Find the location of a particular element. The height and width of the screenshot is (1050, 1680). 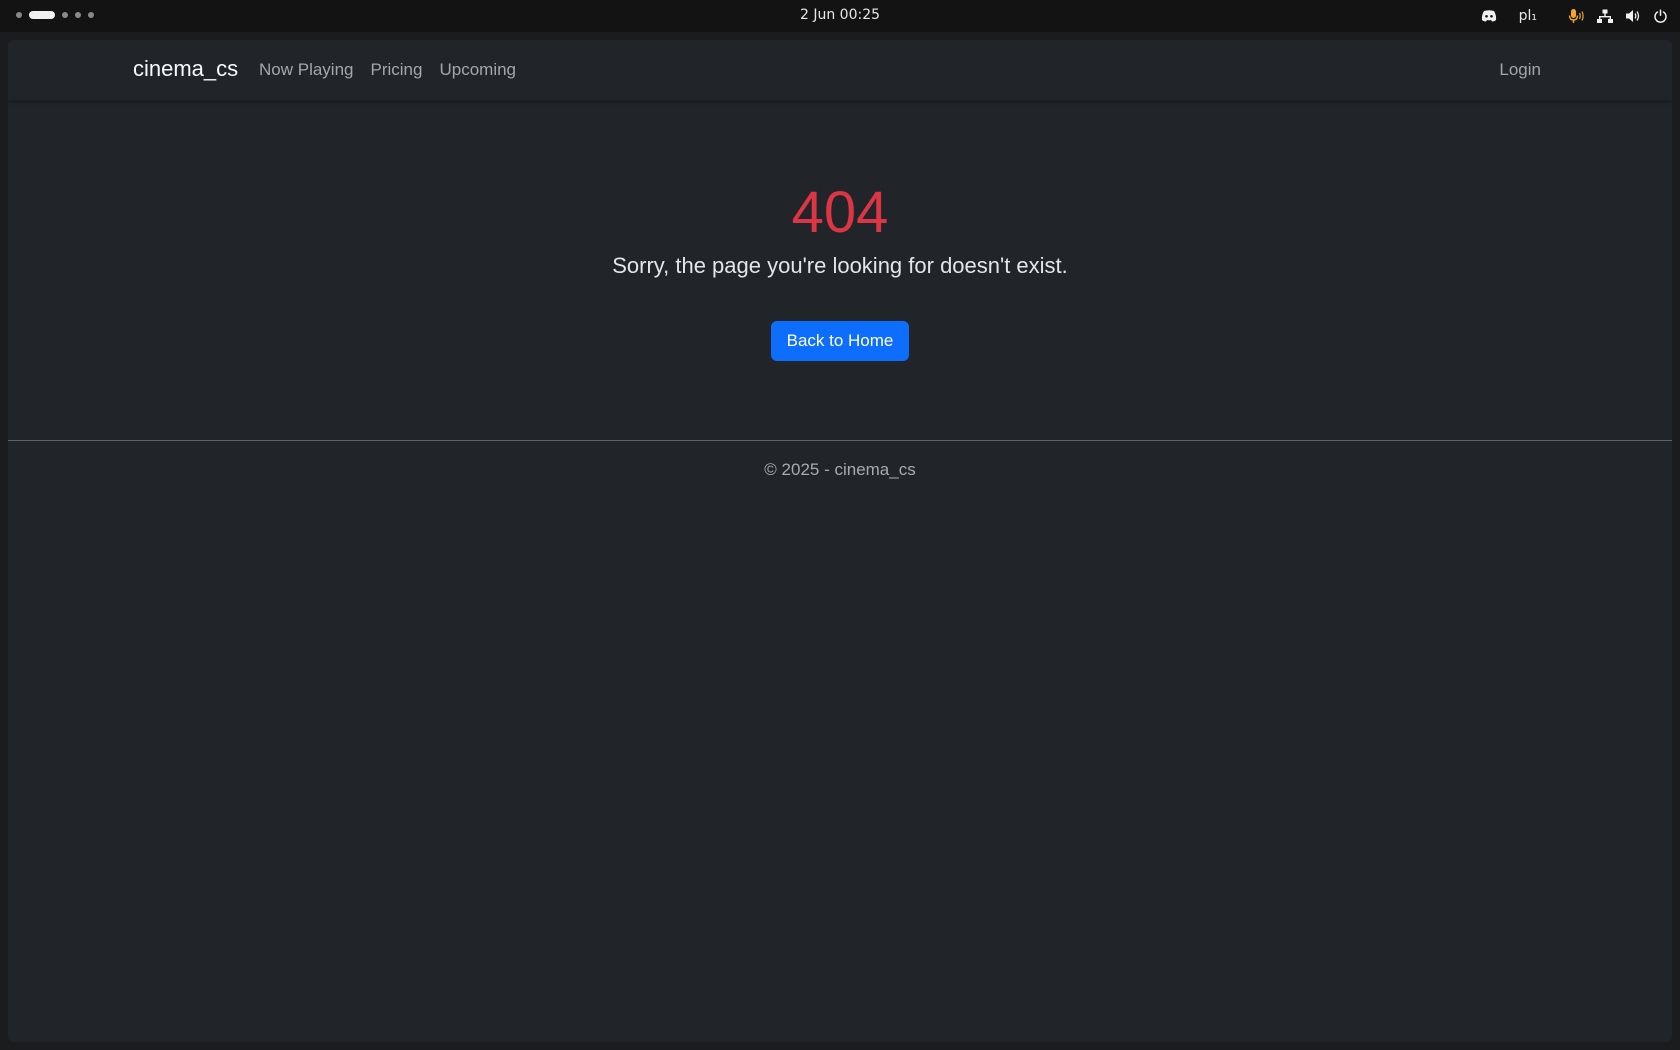

workspace-active-pill is located at coordinates (42, 15).